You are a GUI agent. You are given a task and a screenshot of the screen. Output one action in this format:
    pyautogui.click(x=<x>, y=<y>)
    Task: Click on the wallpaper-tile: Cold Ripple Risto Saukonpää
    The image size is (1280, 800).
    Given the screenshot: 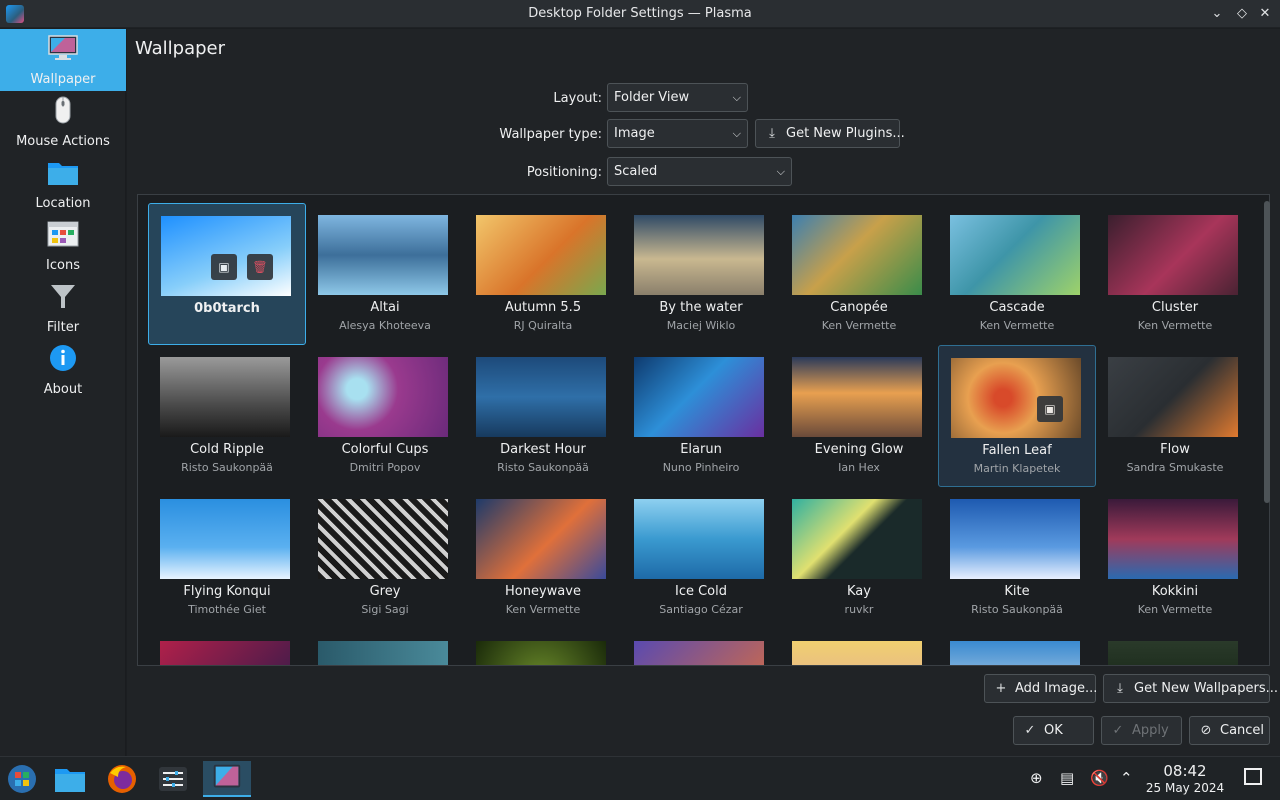 What is the action you would take?
    pyautogui.click(x=227, y=416)
    